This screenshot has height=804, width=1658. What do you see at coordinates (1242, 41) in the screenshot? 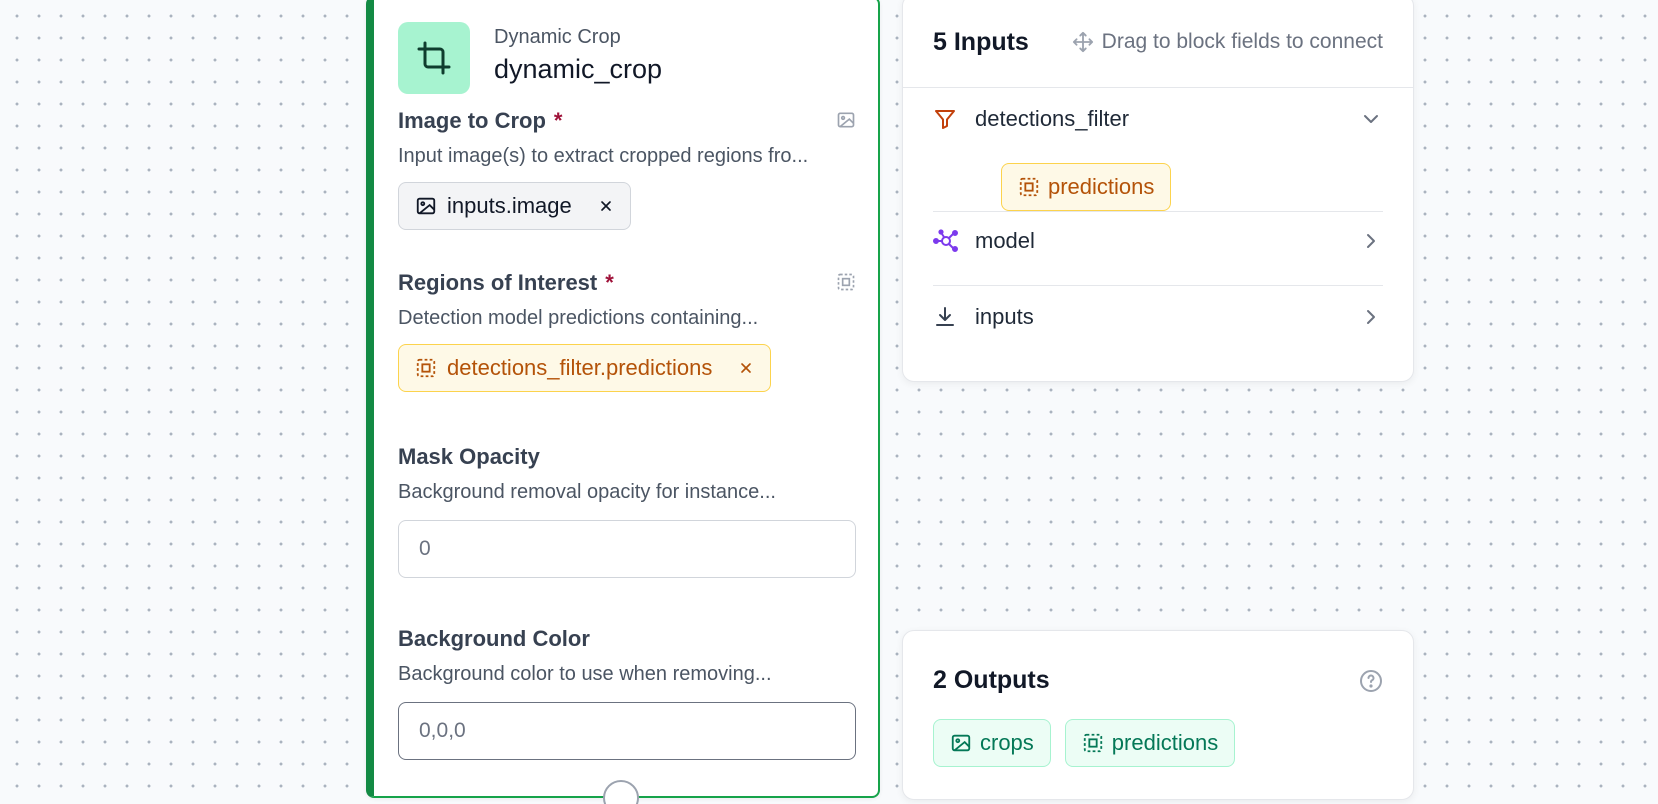
I see `drag-hint-text: Drag to block fields to connect` at bounding box center [1242, 41].